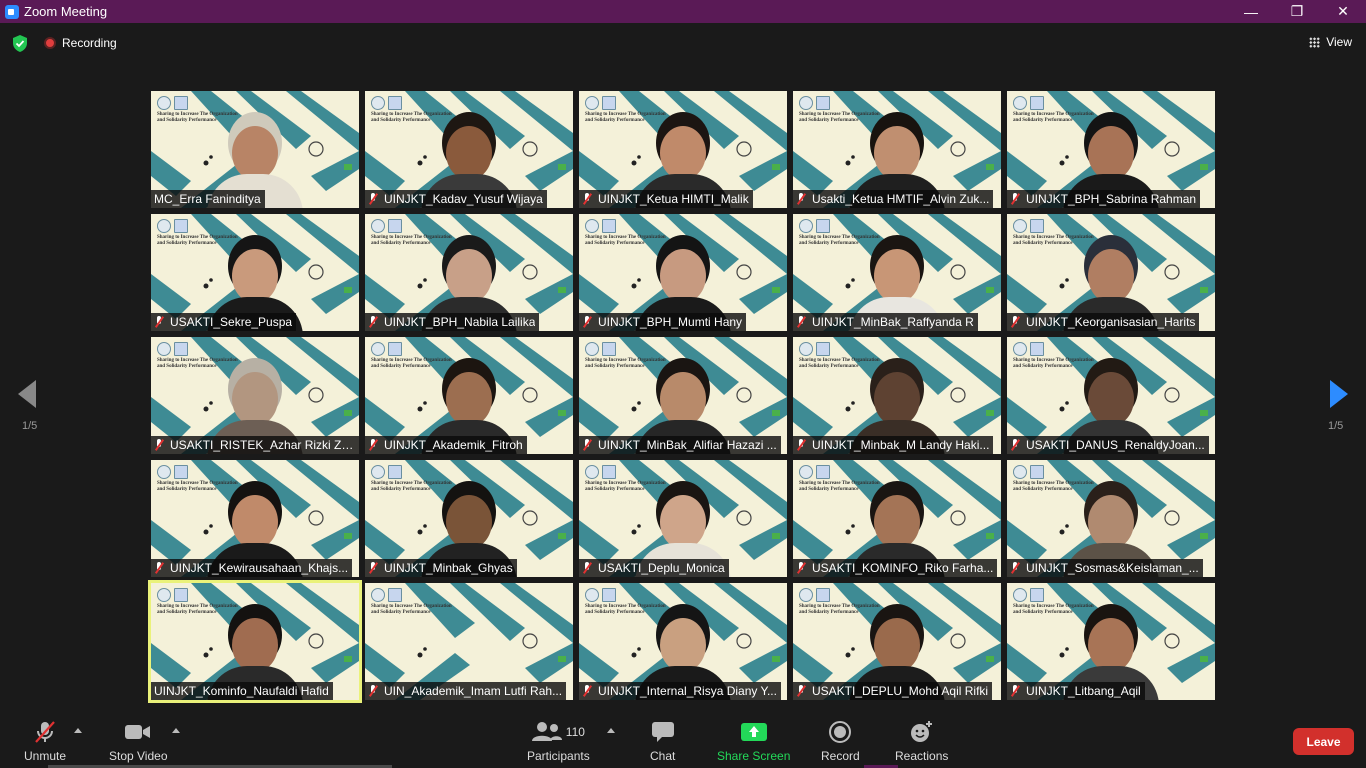  I want to click on participant-name-label: UINJKT_Kominfo_Naufaldi Hafid, so click(242, 691).